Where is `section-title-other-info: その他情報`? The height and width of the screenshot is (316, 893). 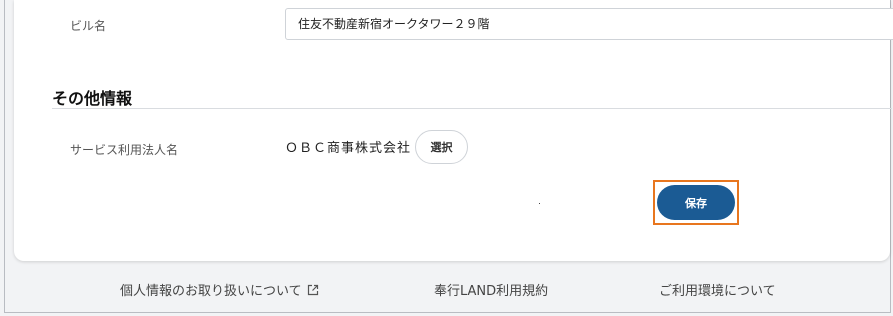
section-title-other-info: その他情報 is located at coordinates (92, 98).